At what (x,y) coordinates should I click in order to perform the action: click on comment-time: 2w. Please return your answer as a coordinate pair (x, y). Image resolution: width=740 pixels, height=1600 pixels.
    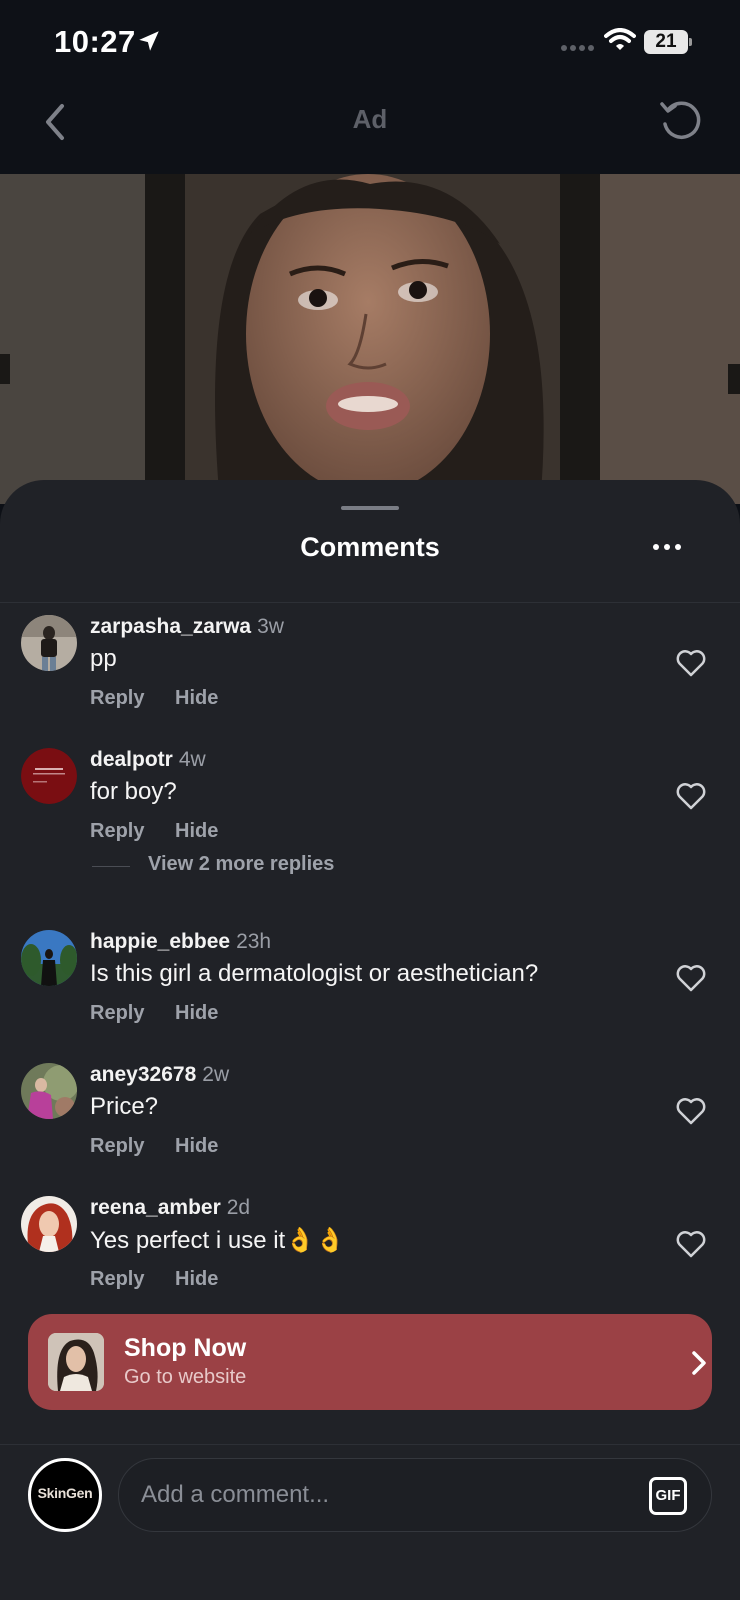
    Looking at the image, I should click on (216, 1074).